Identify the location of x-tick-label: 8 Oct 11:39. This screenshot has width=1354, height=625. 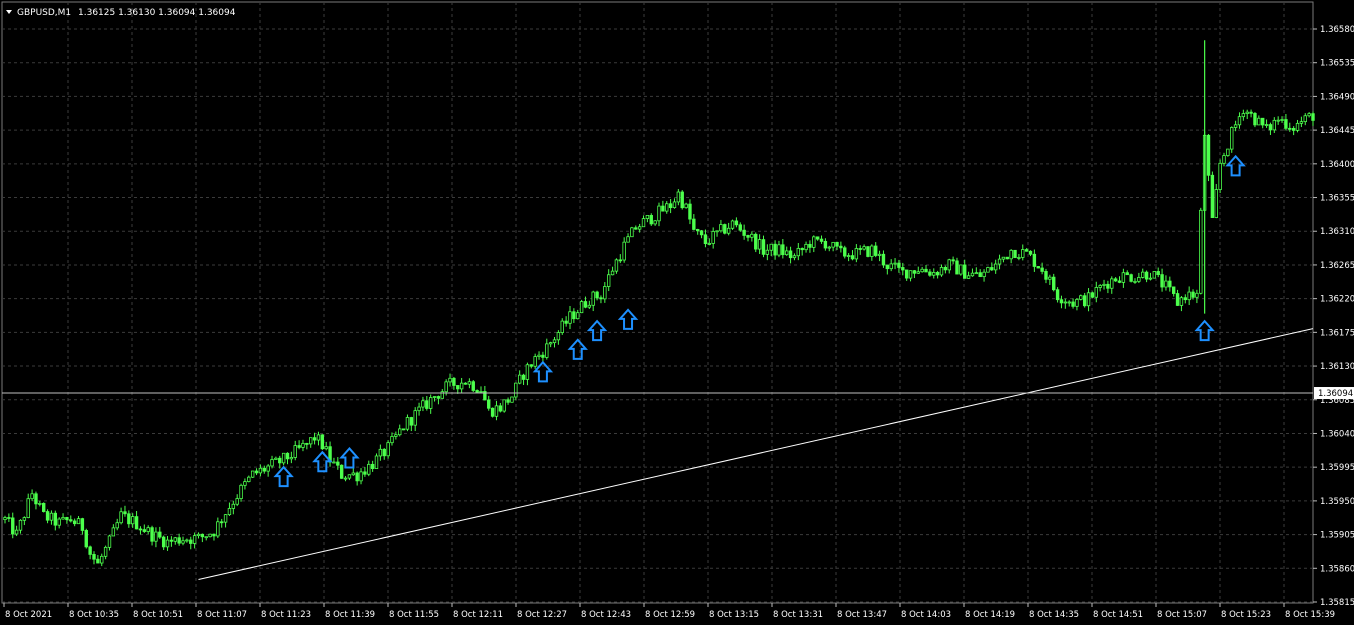
(350, 615).